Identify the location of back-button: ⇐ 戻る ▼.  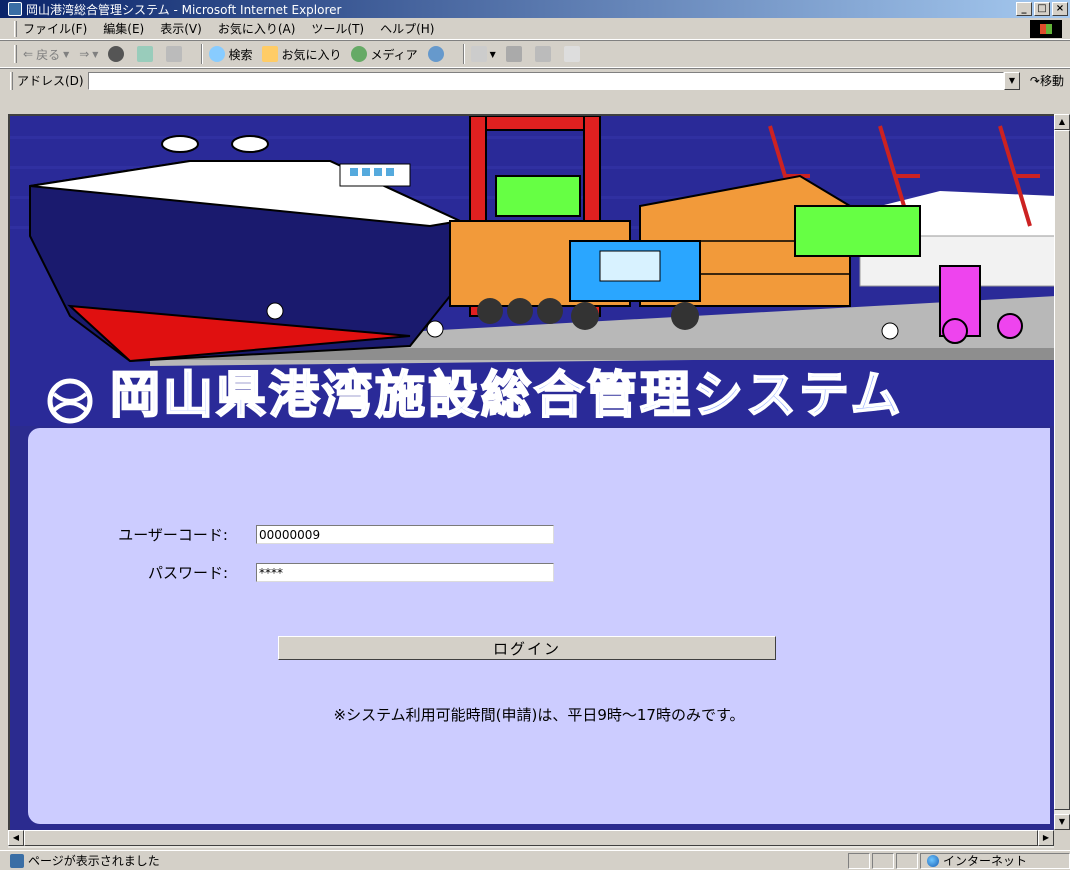
(46, 54).